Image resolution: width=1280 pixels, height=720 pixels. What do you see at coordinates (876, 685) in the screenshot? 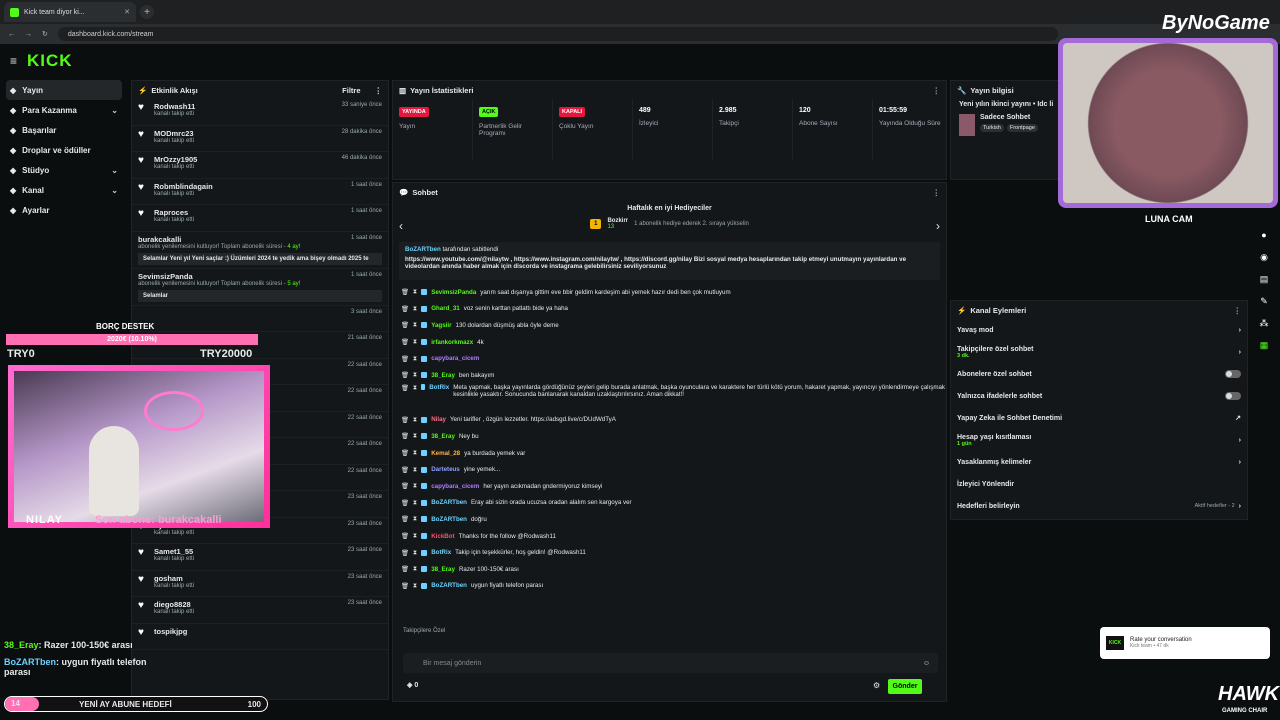
I see `settings-gear-icon: ⚙` at bounding box center [876, 685].